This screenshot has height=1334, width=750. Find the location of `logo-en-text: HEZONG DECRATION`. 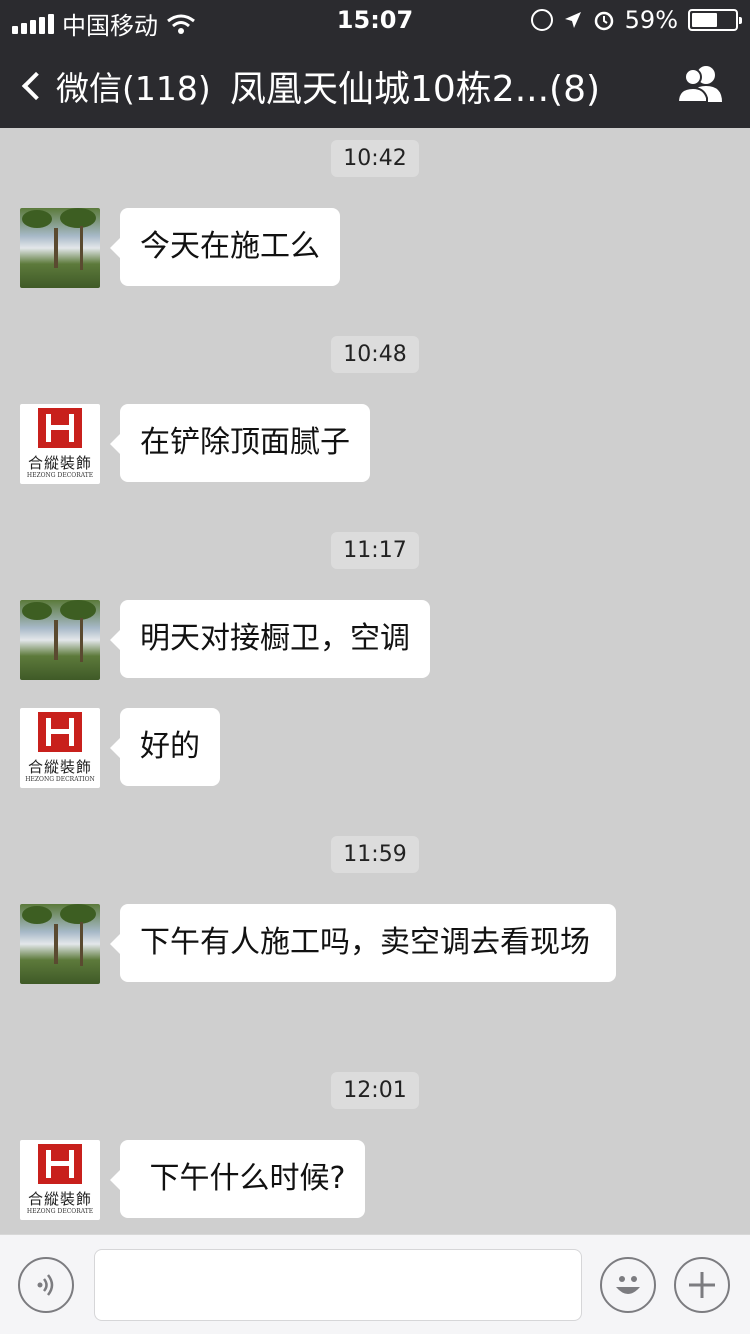

logo-en-text: HEZONG DECRATION is located at coordinates (60, 779).